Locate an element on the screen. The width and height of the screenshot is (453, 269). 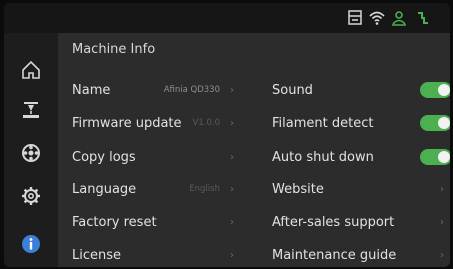
website-row: Website › is located at coordinates (361, 189).